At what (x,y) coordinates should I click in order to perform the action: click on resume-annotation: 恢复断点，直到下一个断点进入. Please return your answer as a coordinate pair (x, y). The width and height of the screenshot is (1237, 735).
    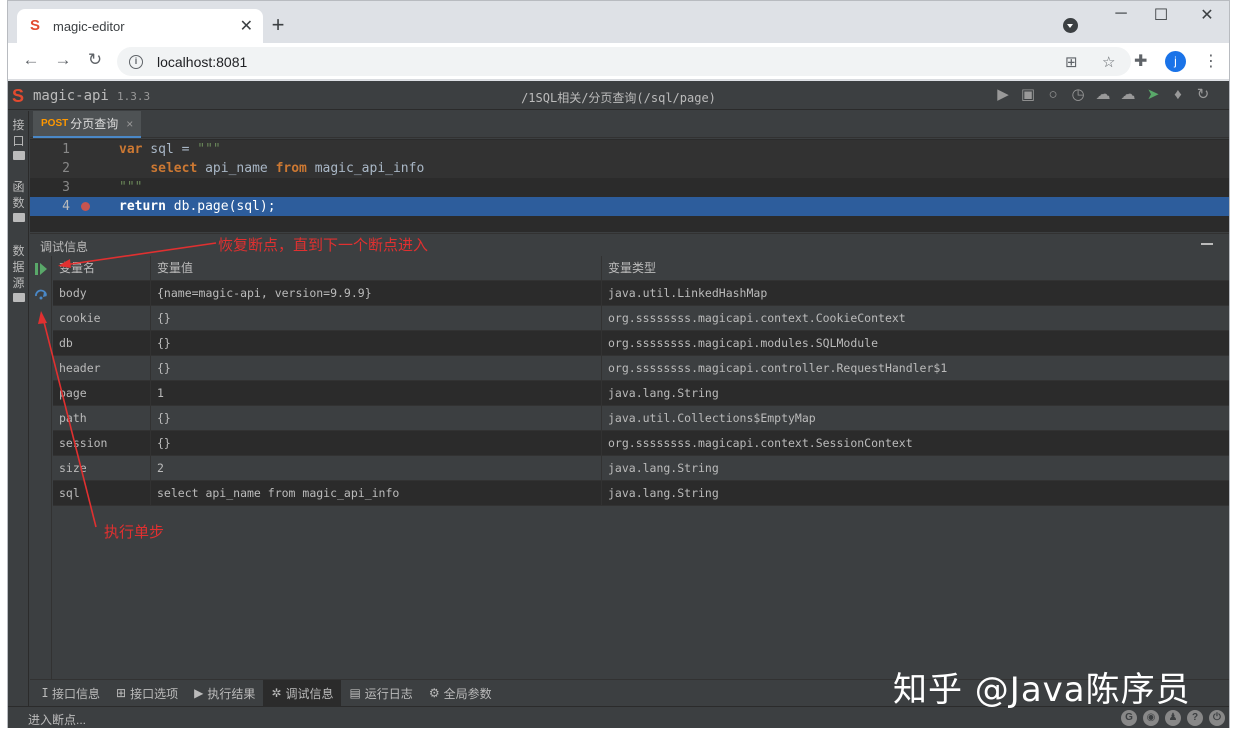
    Looking at the image, I should click on (323, 245).